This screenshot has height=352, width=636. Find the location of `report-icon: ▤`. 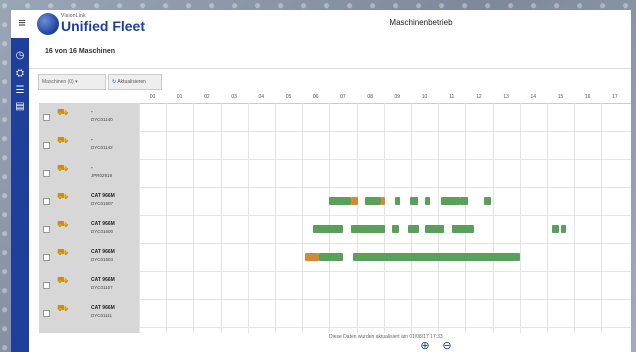

report-icon: ▤ is located at coordinates (20, 107).